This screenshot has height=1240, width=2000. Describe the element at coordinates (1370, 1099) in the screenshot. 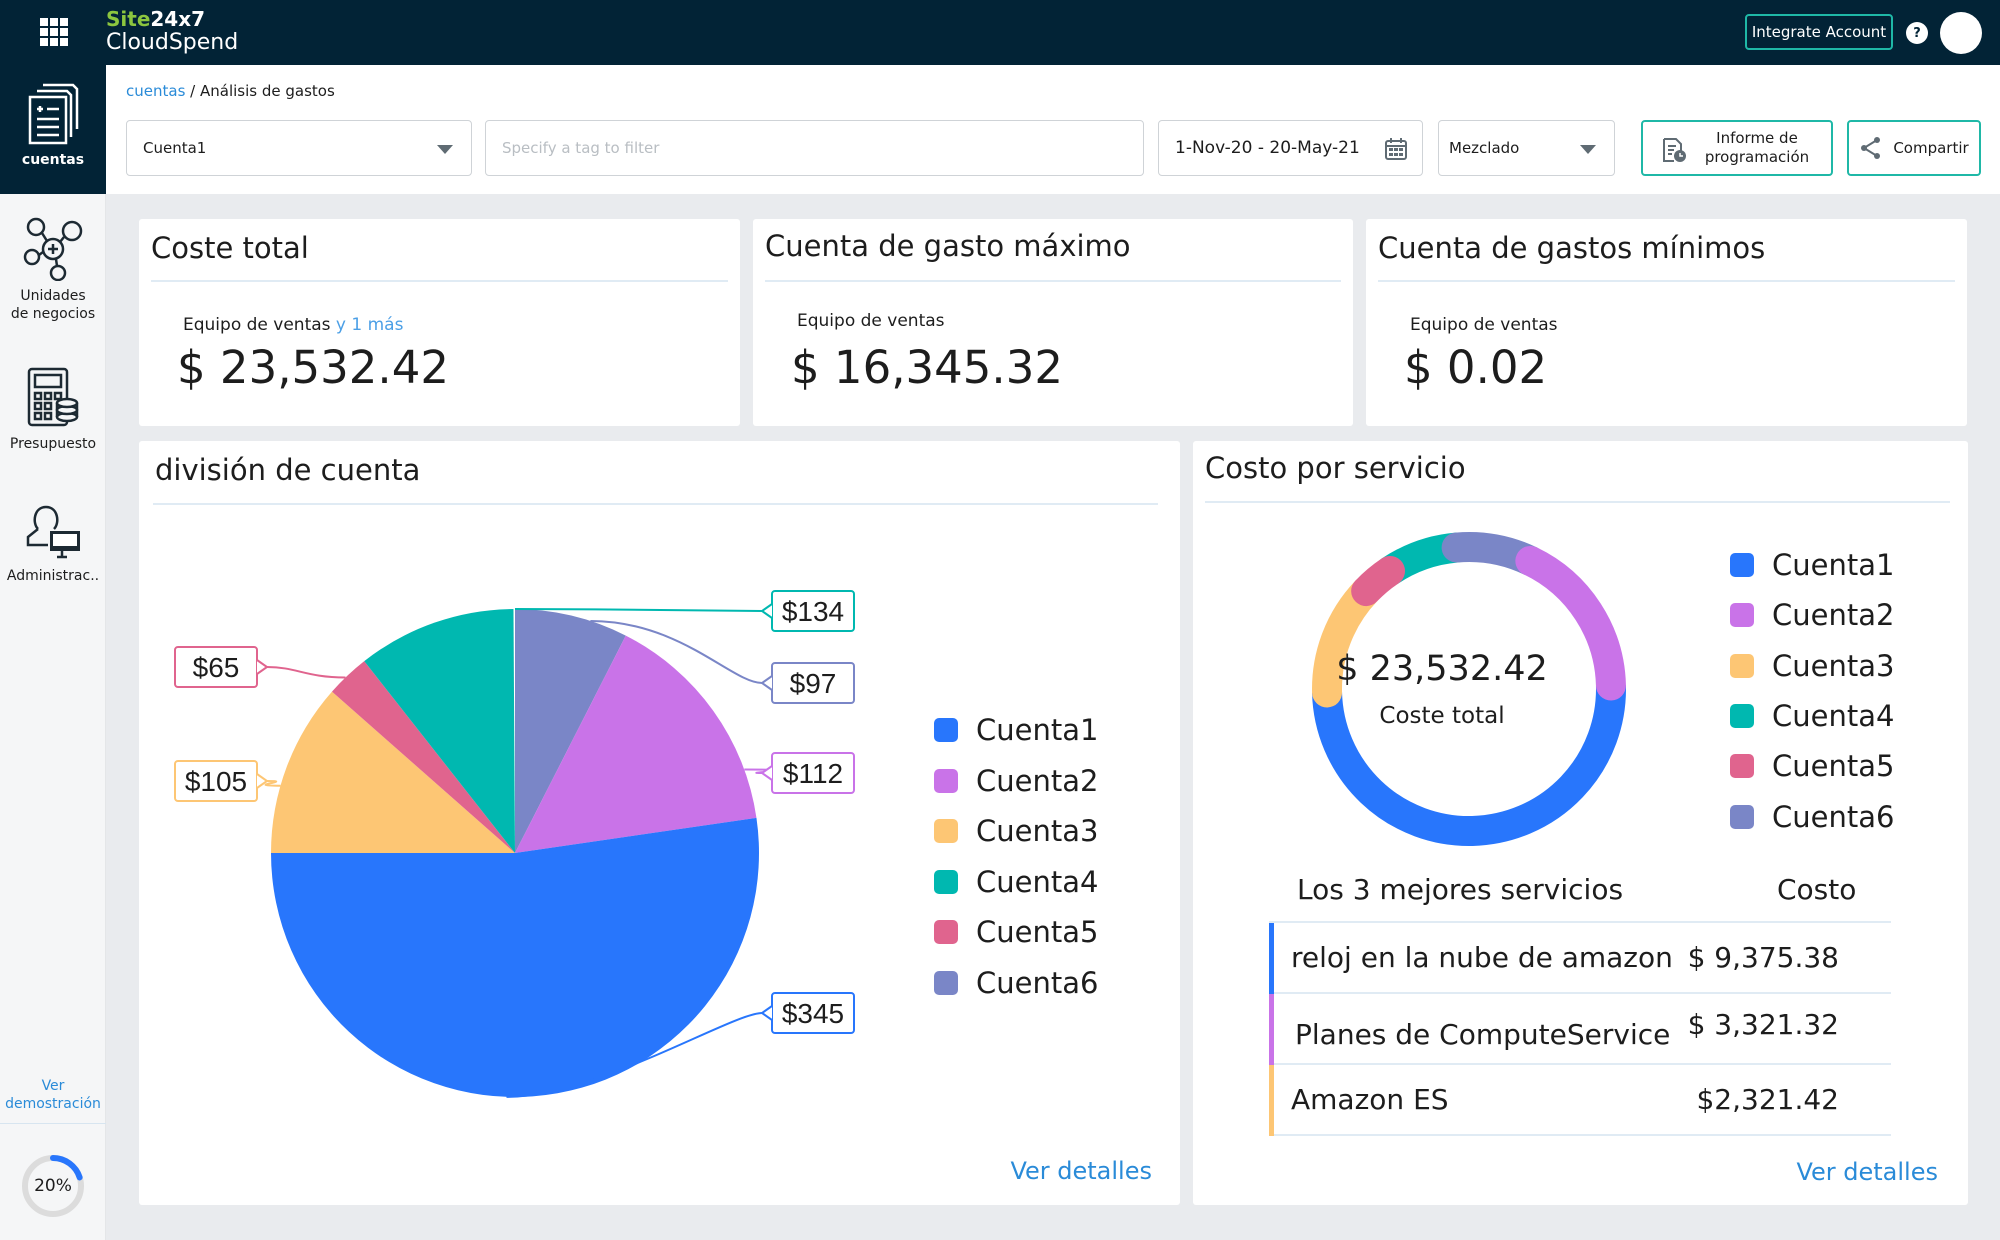

I see `service-name: Amazon ES` at that location.